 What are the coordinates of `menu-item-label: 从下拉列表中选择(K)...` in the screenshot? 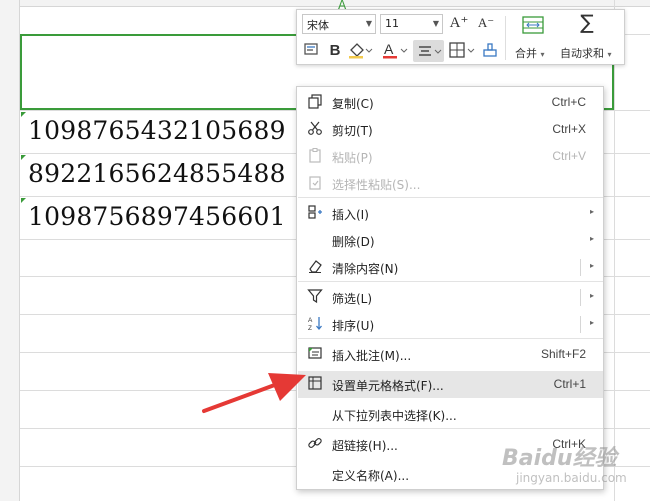 It's located at (394, 416).